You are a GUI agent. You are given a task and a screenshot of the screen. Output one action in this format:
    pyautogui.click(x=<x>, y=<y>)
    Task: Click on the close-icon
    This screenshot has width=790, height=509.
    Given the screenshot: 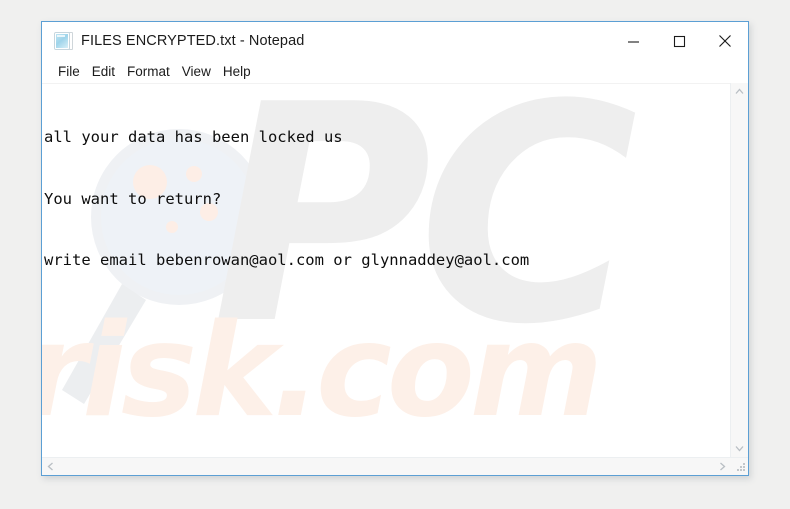 What is the action you would take?
    pyautogui.click(x=725, y=41)
    